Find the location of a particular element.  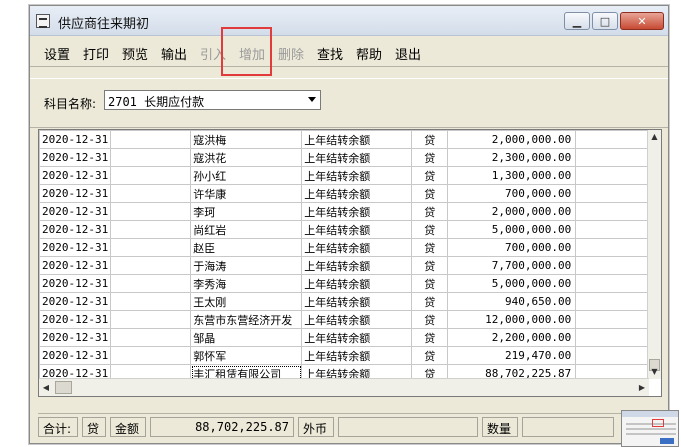

help-button: 帮助 is located at coordinates (369, 53).